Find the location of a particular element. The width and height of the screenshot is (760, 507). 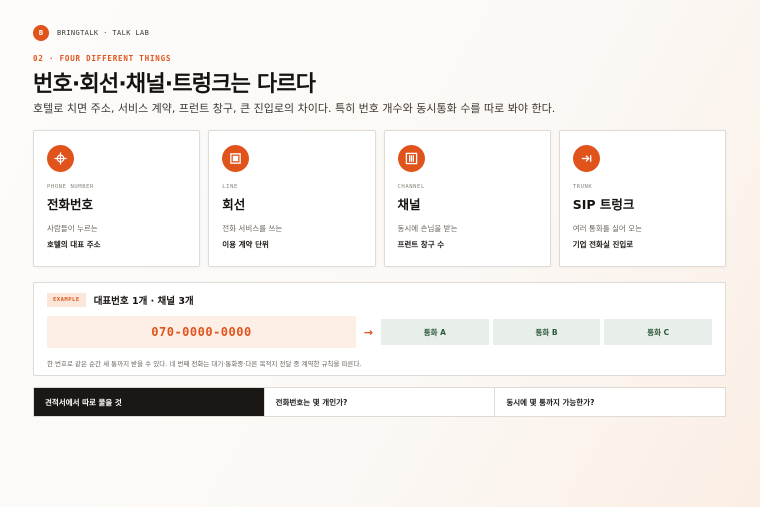

section-eyebrow: 02 · FOUR DIFFERENT THINGS is located at coordinates (102, 58).